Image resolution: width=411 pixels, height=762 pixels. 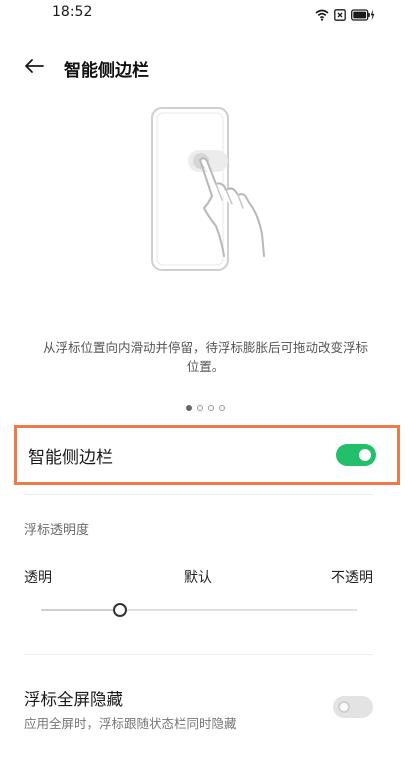 What do you see at coordinates (106, 71) in the screenshot?
I see `page-title: 智能侧边栏` at bounding box center [106, 71].